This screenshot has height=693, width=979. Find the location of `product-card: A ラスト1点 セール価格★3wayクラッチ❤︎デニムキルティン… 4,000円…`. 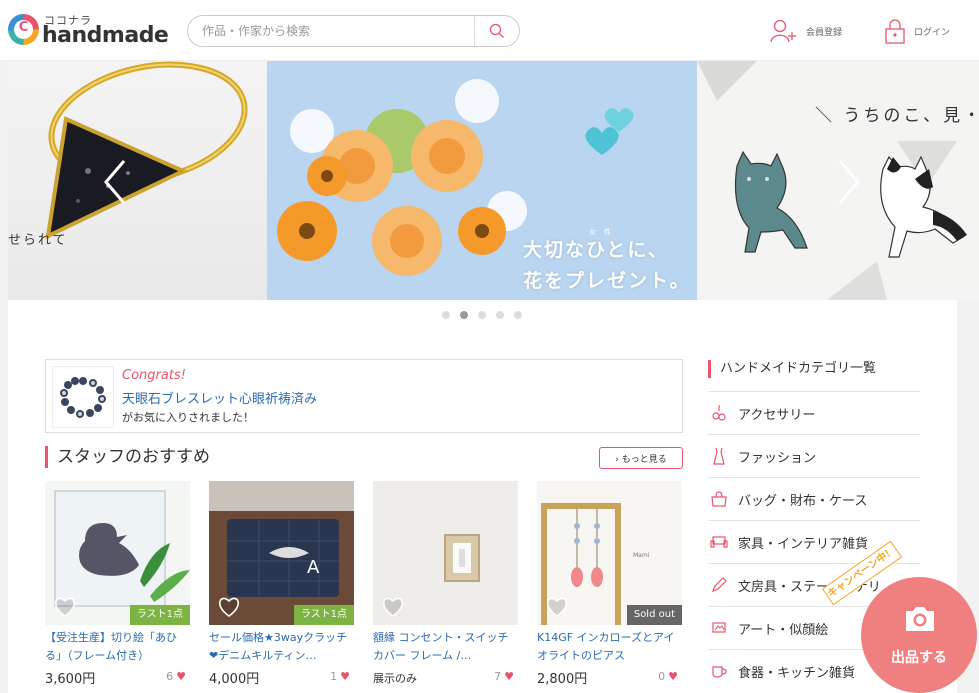

product-card: A ラスト1点 セール価格★3wayクラッチ❤︎デニムキルティン… 4,000円… is located at coordinates (281, 587).